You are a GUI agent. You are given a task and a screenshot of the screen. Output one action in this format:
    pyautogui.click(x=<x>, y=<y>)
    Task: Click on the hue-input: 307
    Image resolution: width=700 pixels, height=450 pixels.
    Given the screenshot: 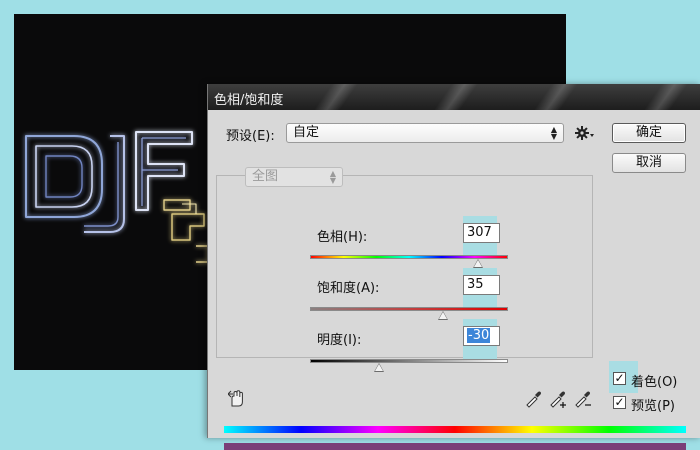 What is the action you would take?
    pyautogui.click(x=481, y=233)
    